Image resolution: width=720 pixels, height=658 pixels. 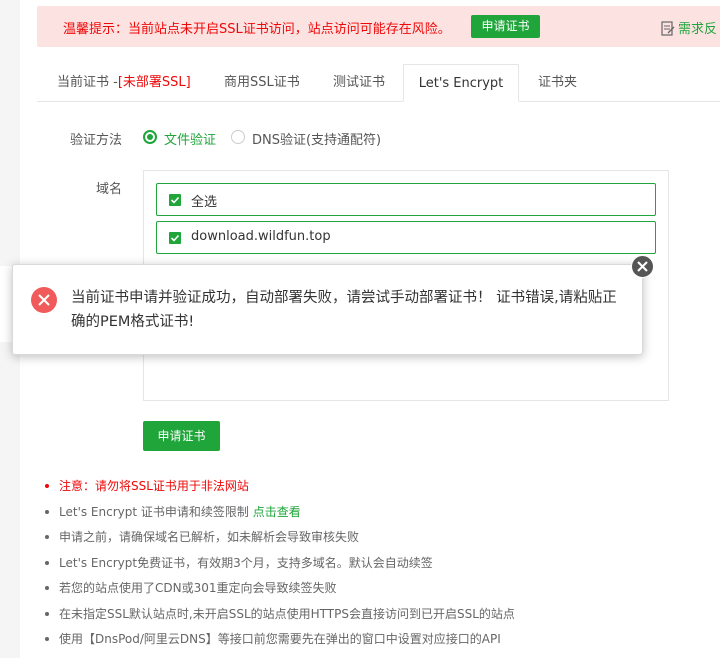 I want to click on list-item: 若您的站点使用了CDN或301重定向会导致续签失败, so click(x=278, y=592).